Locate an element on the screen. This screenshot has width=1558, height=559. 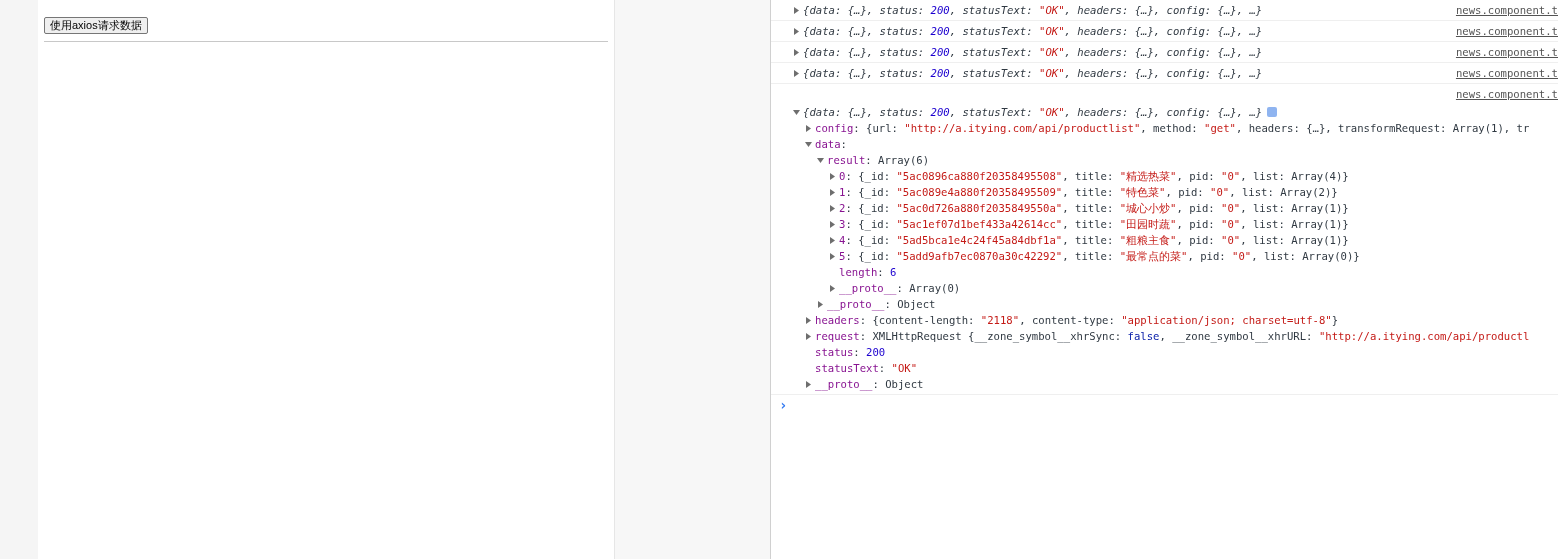
property-line: 4: {_id: "5ad5bca1e4c24f45a84dbf1a", title: "粗粮主食", pid: "0", list: Array(1)} is located at coordinates (1094, 240).